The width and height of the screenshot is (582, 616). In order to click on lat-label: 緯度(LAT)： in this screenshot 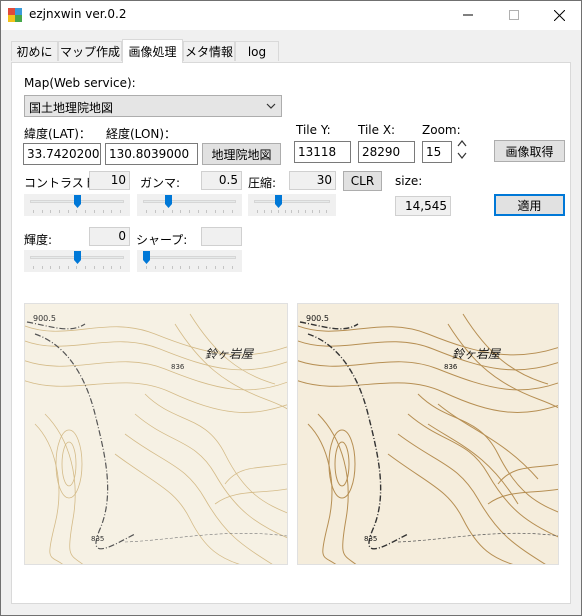, I will do `click(57, 134)`.